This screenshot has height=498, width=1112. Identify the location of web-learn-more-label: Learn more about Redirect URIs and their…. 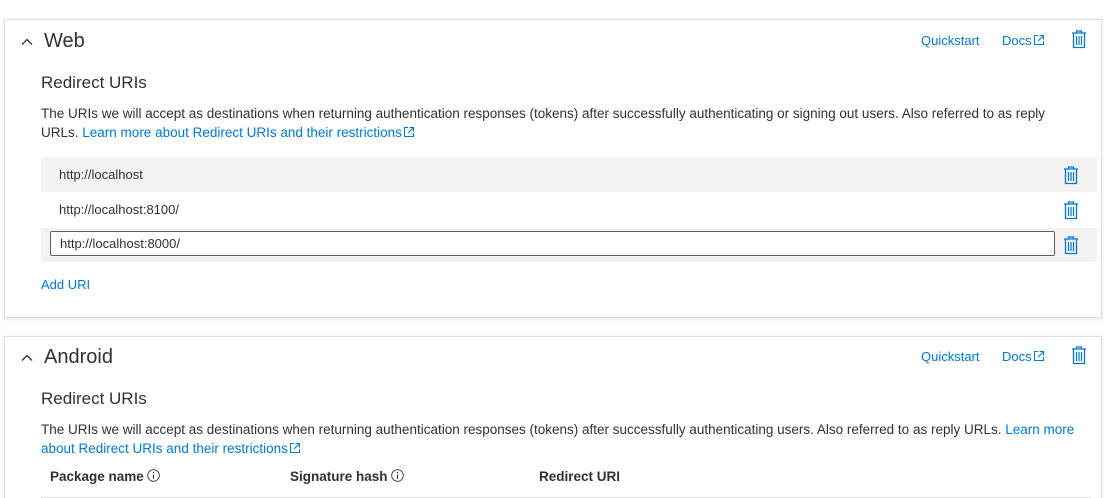
(242, 132).